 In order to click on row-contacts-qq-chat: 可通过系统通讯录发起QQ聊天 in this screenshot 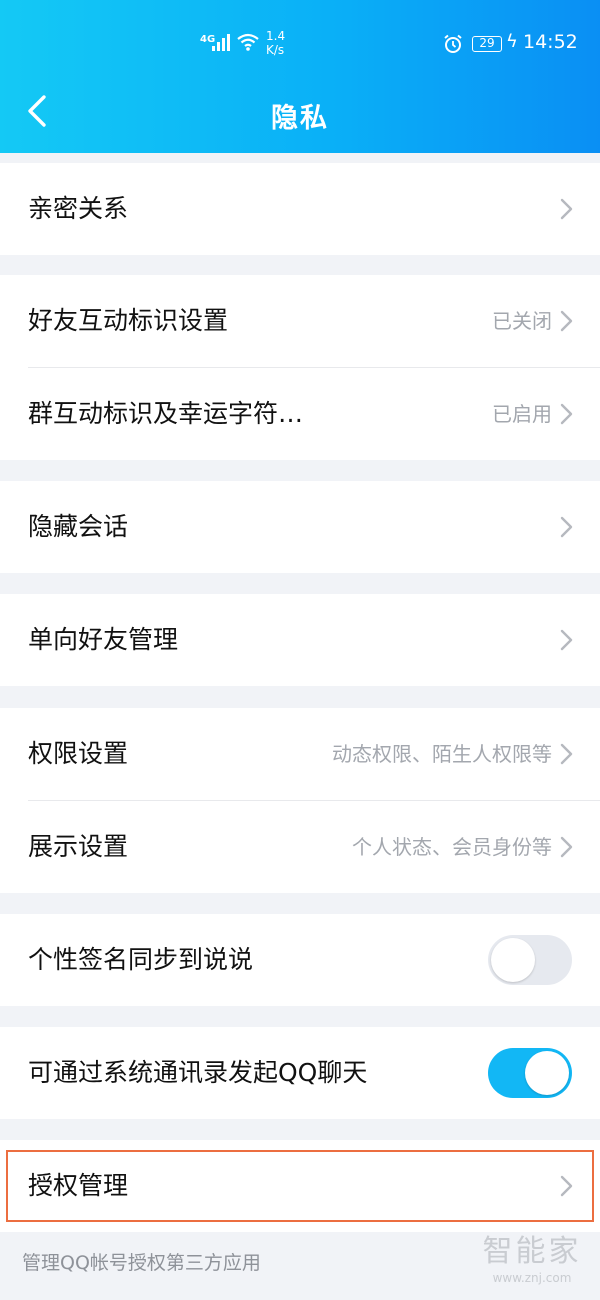, I will do `click(300, 1073)`.